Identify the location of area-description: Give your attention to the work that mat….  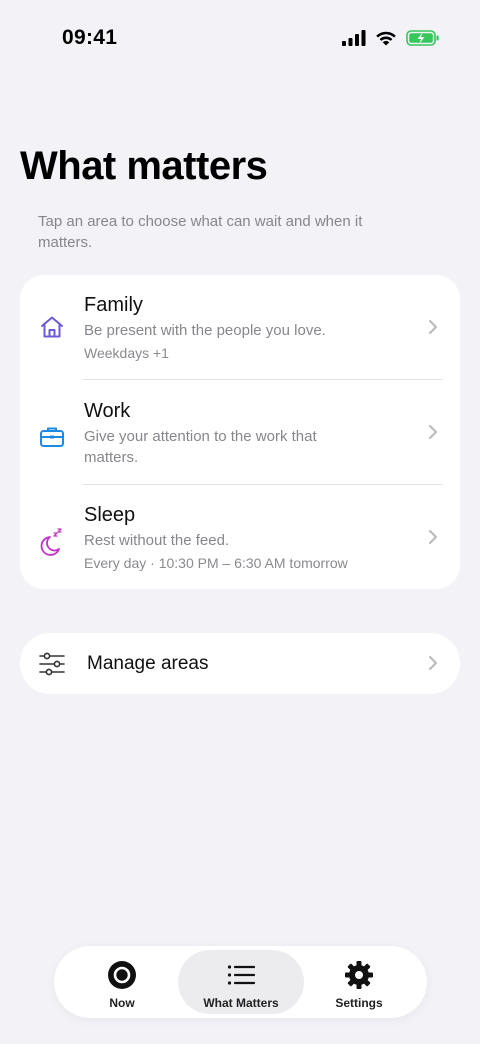
(200, 447).